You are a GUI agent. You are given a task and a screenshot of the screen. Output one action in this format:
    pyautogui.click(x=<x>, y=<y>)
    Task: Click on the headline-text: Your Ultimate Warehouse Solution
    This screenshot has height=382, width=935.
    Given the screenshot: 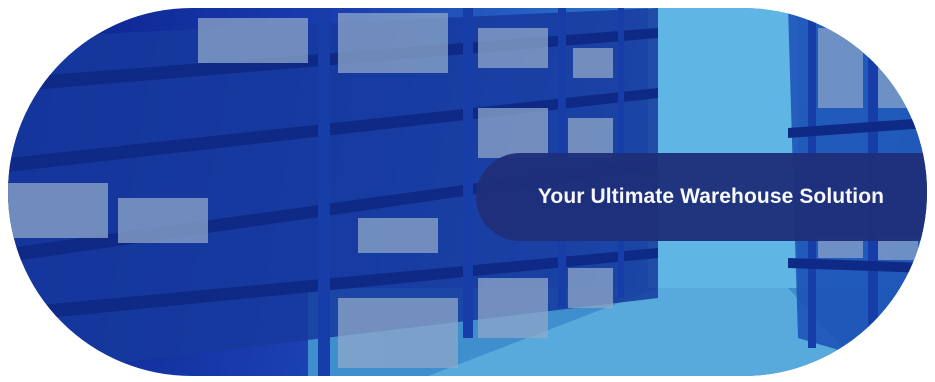 What is the action you would take?
    pyautogui.click(x=711, y=196)
    